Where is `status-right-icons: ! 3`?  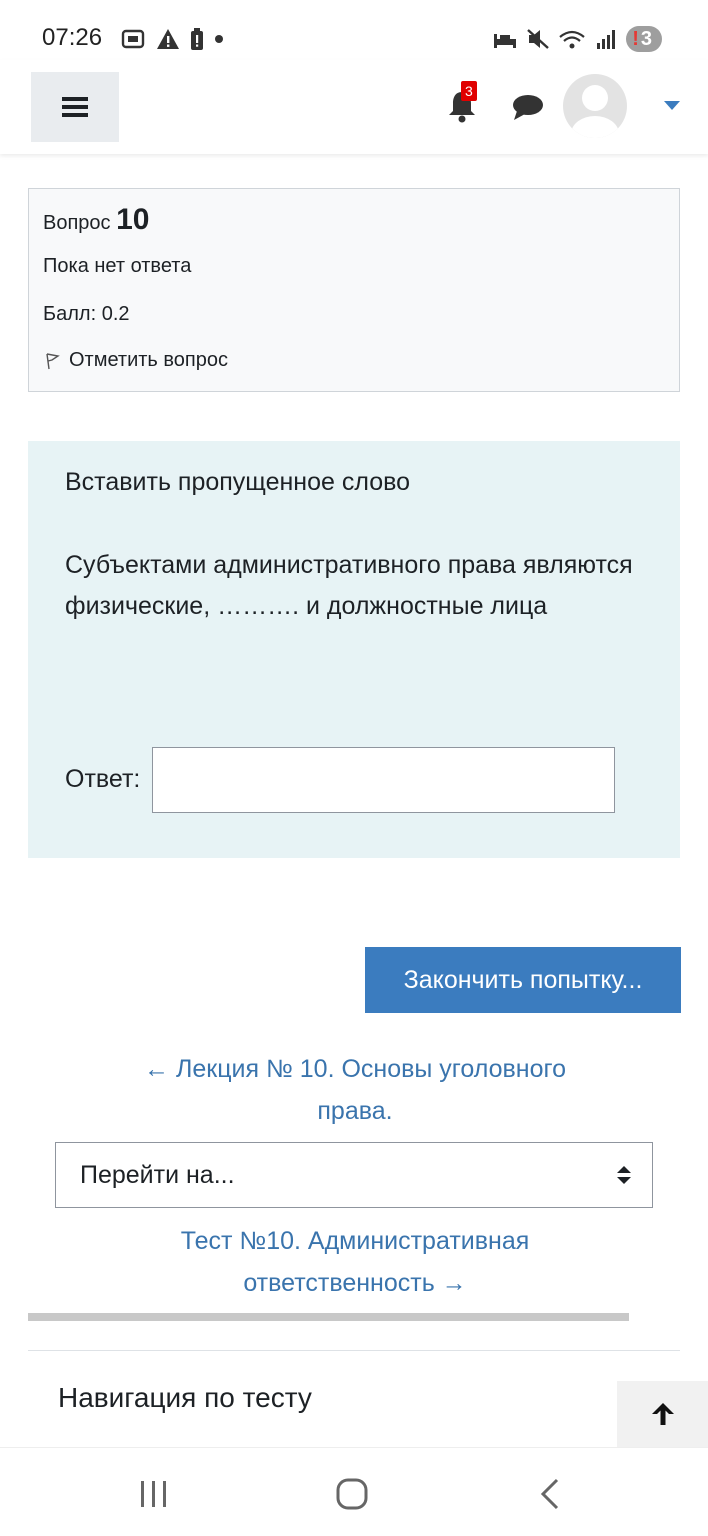 status-right-icons: ! 3 is located at coordinates (577, 39).